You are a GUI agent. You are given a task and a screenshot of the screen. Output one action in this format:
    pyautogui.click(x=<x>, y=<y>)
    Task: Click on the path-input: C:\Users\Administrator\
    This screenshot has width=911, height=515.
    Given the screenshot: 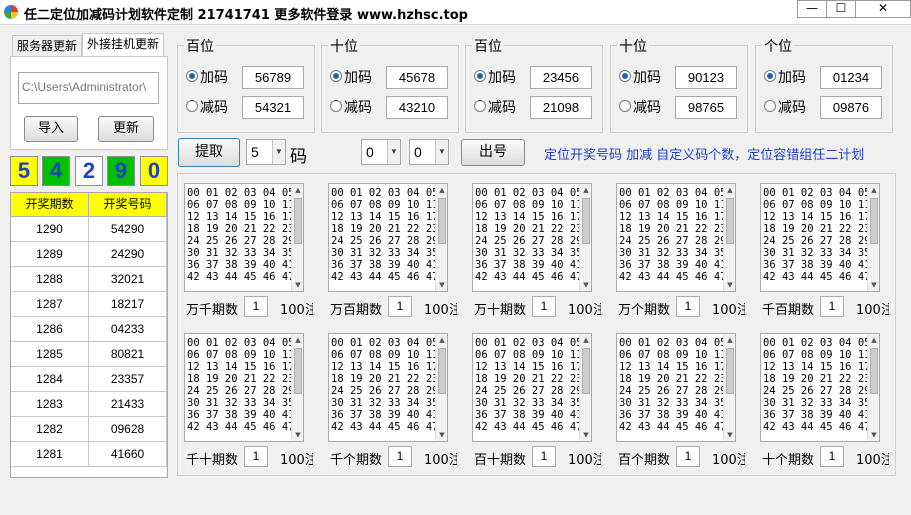 What is the action you would take?
    pyautogui.click(x=88, y=88)
    